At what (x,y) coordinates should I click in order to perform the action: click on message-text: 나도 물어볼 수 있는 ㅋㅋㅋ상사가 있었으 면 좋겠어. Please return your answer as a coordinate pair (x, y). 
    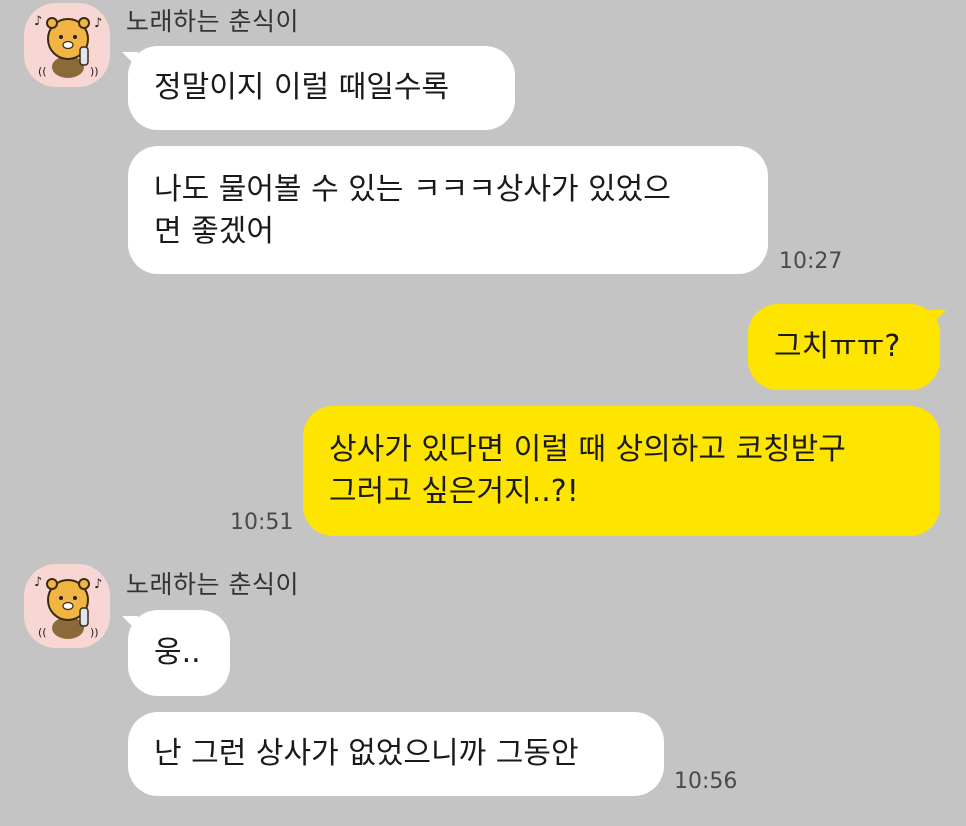
    Looking at the image, I should click on (412, 210).